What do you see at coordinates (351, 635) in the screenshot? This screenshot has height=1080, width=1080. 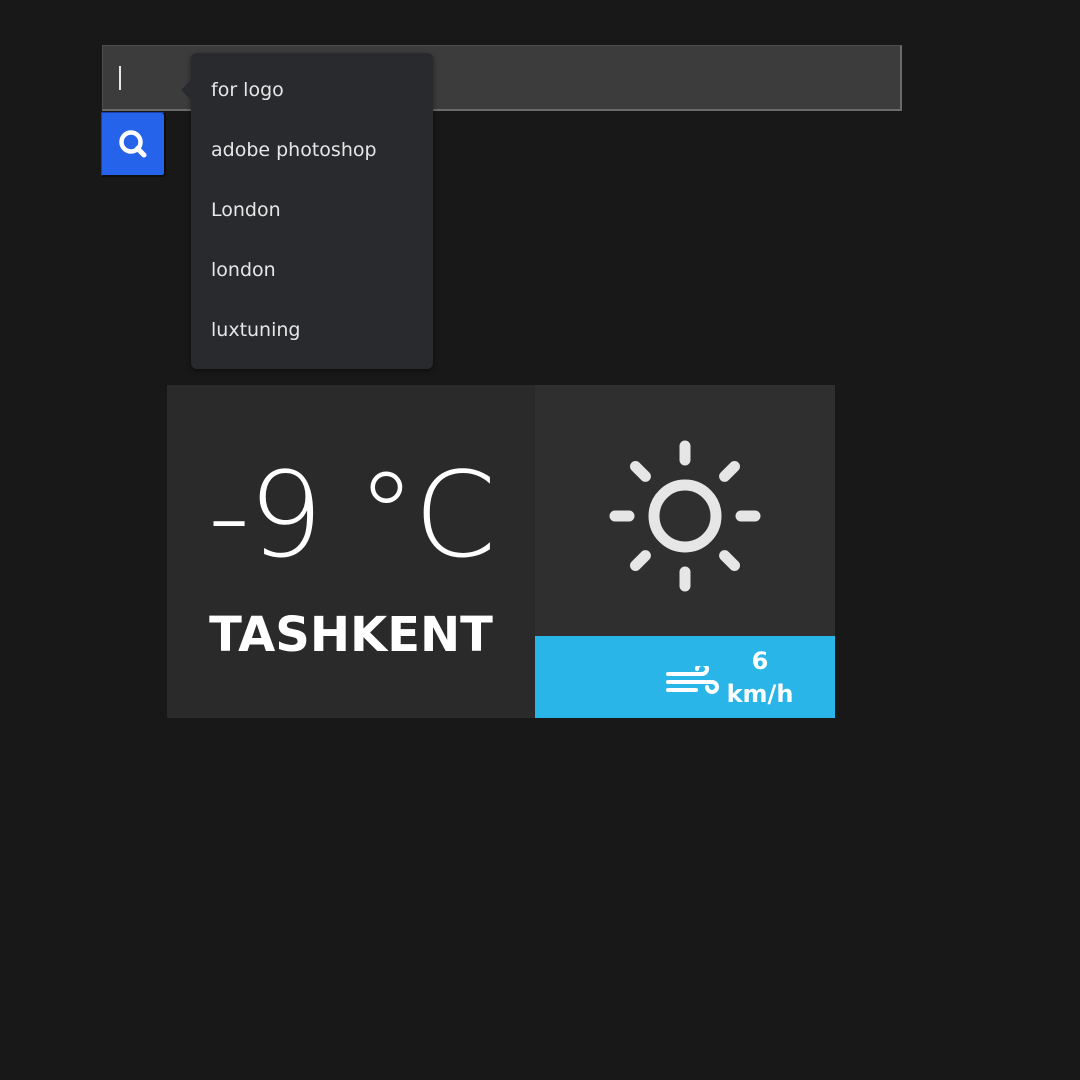 I see `city-name: TASHKENT` at bounding box center [351, 635].